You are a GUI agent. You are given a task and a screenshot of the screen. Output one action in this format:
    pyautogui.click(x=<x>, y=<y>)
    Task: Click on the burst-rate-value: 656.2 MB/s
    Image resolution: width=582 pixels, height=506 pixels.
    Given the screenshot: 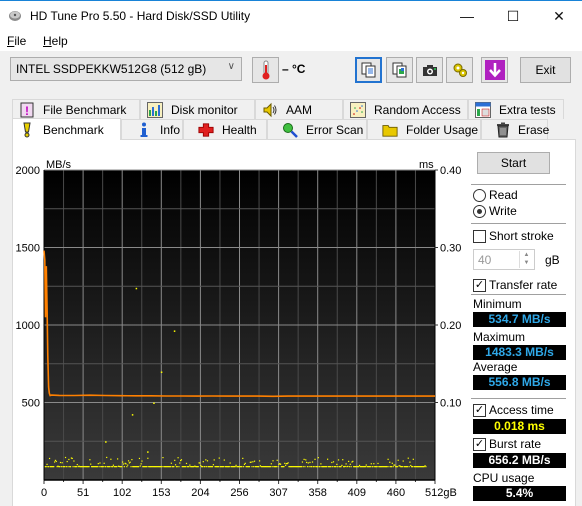 What is the action you would take?
    pyautogui.click(x=519, y=460)
    